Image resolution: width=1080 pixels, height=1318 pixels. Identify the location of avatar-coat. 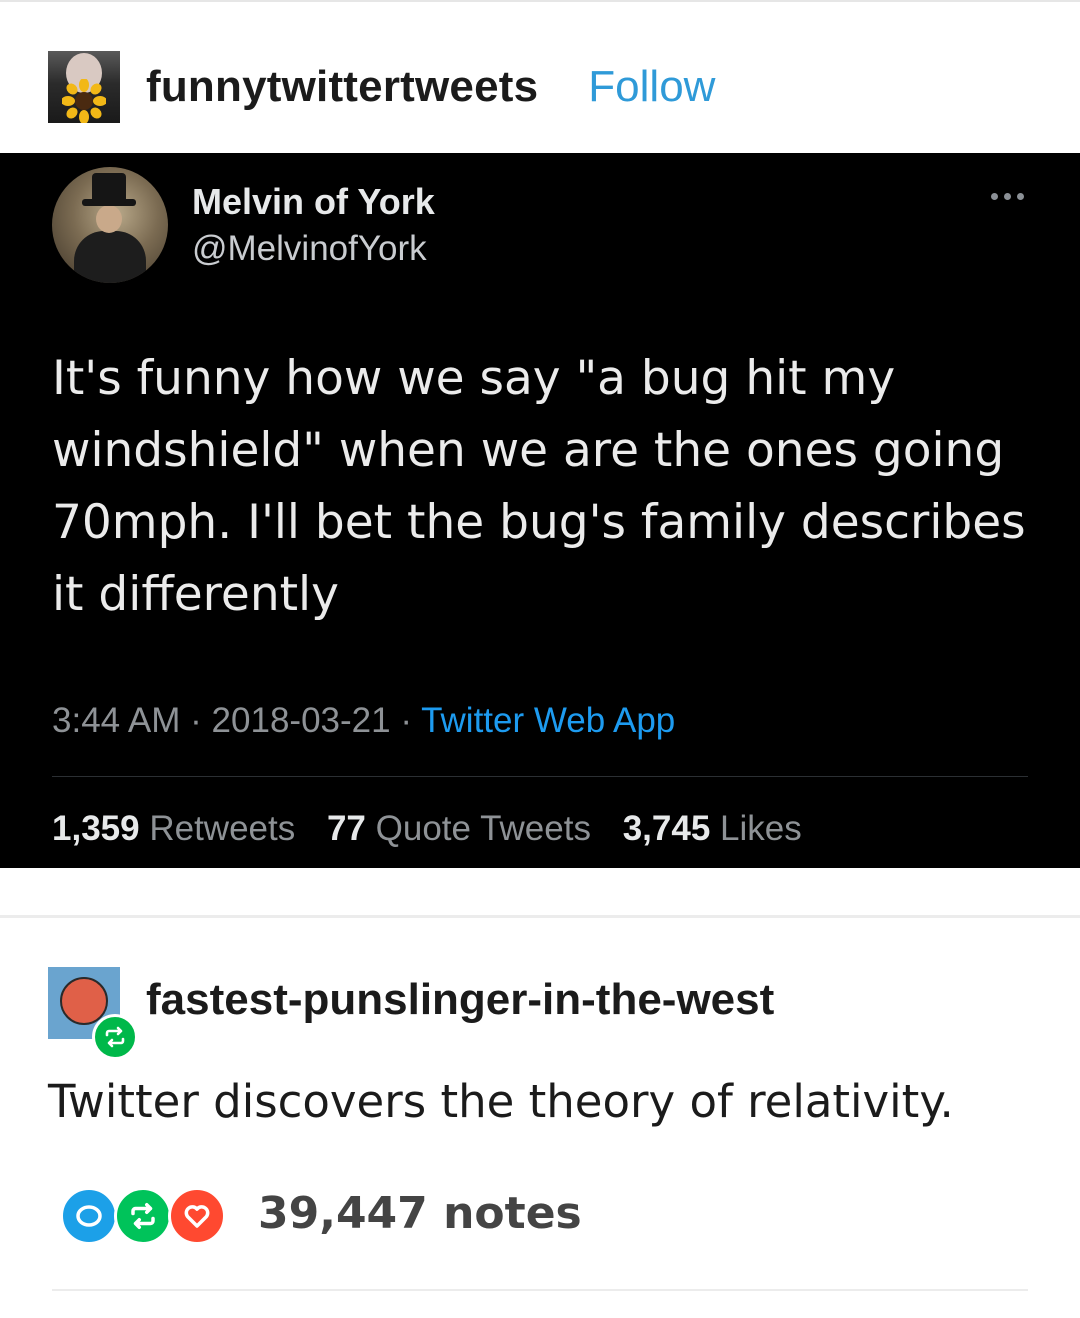
(110, 257).